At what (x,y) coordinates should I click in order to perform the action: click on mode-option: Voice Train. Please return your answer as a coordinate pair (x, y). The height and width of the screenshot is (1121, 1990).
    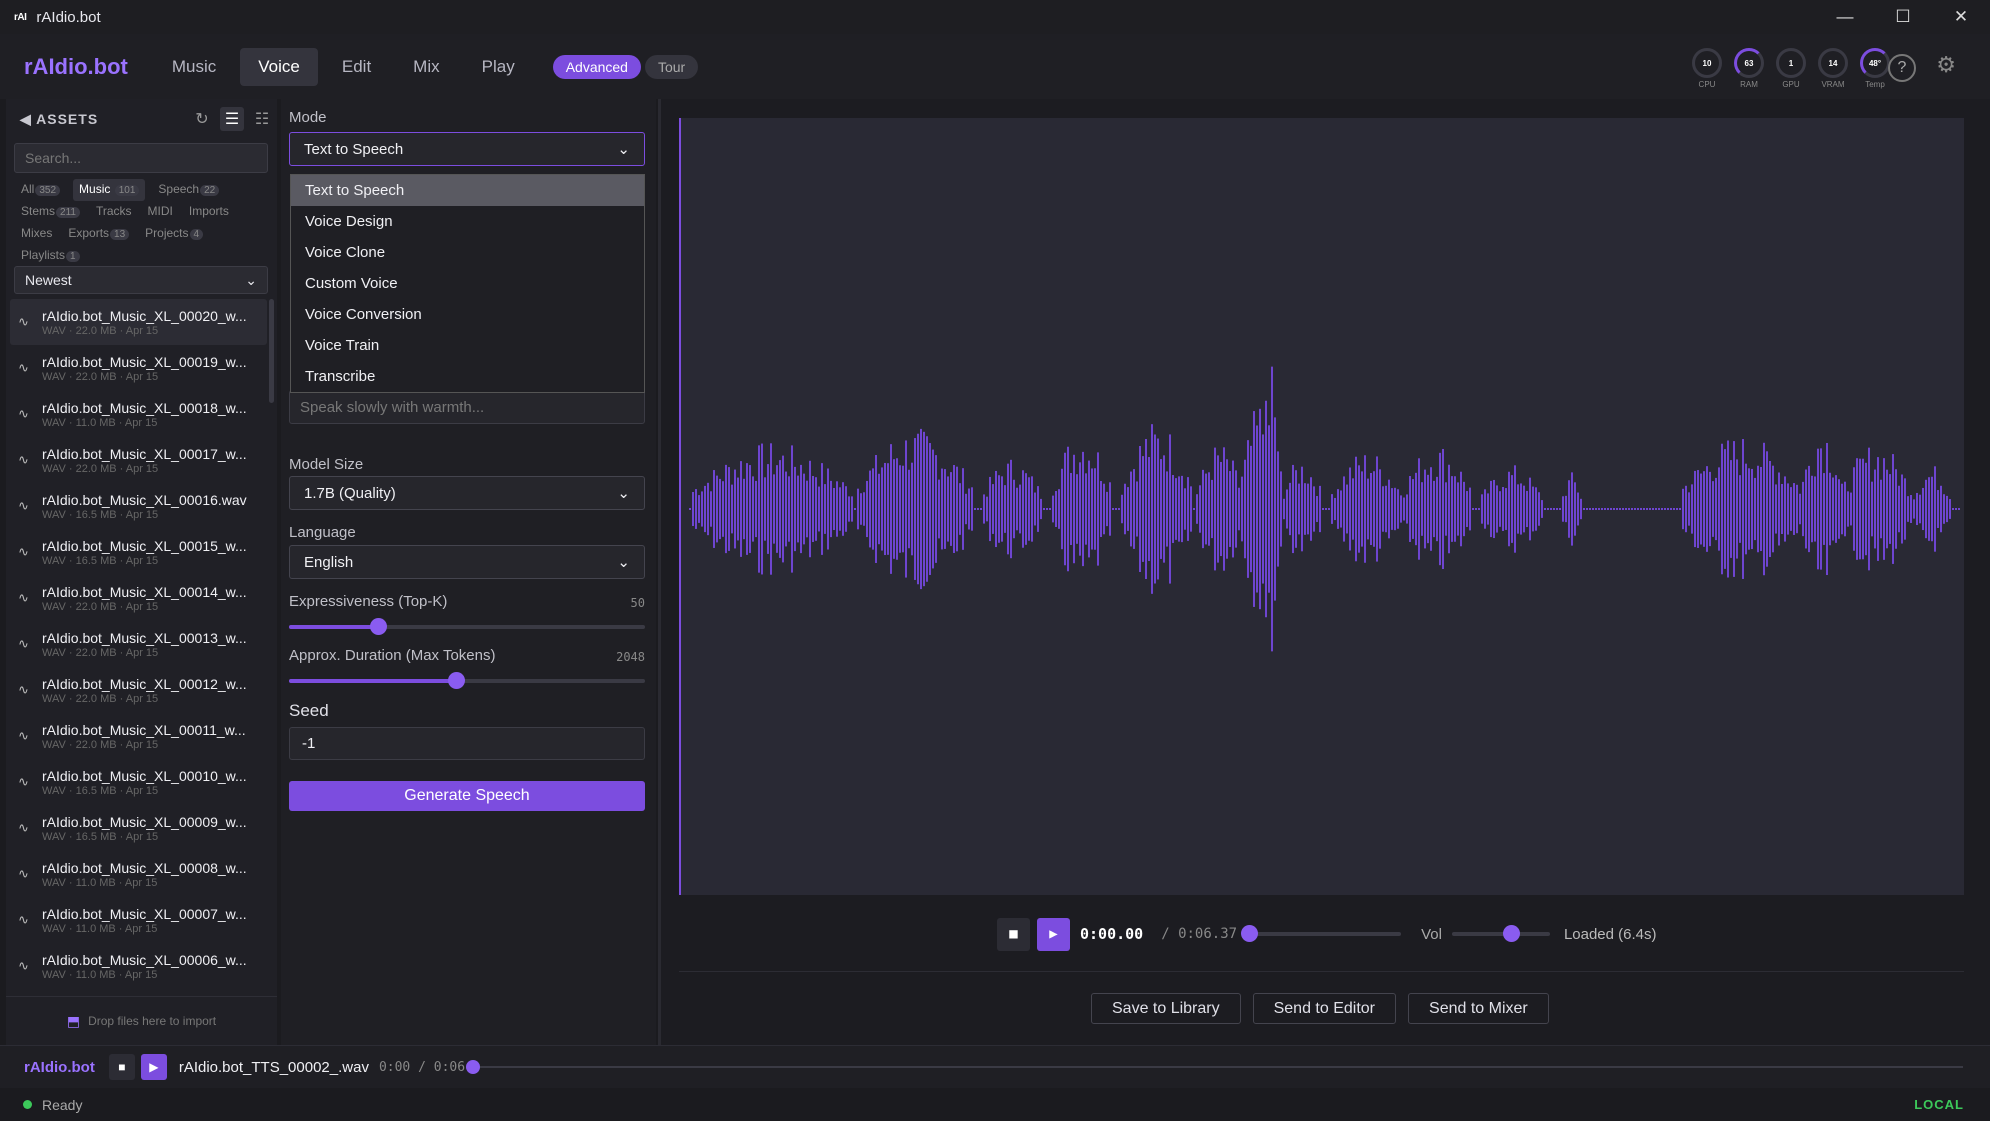
    Looking at the image, I should click on (467, 345).